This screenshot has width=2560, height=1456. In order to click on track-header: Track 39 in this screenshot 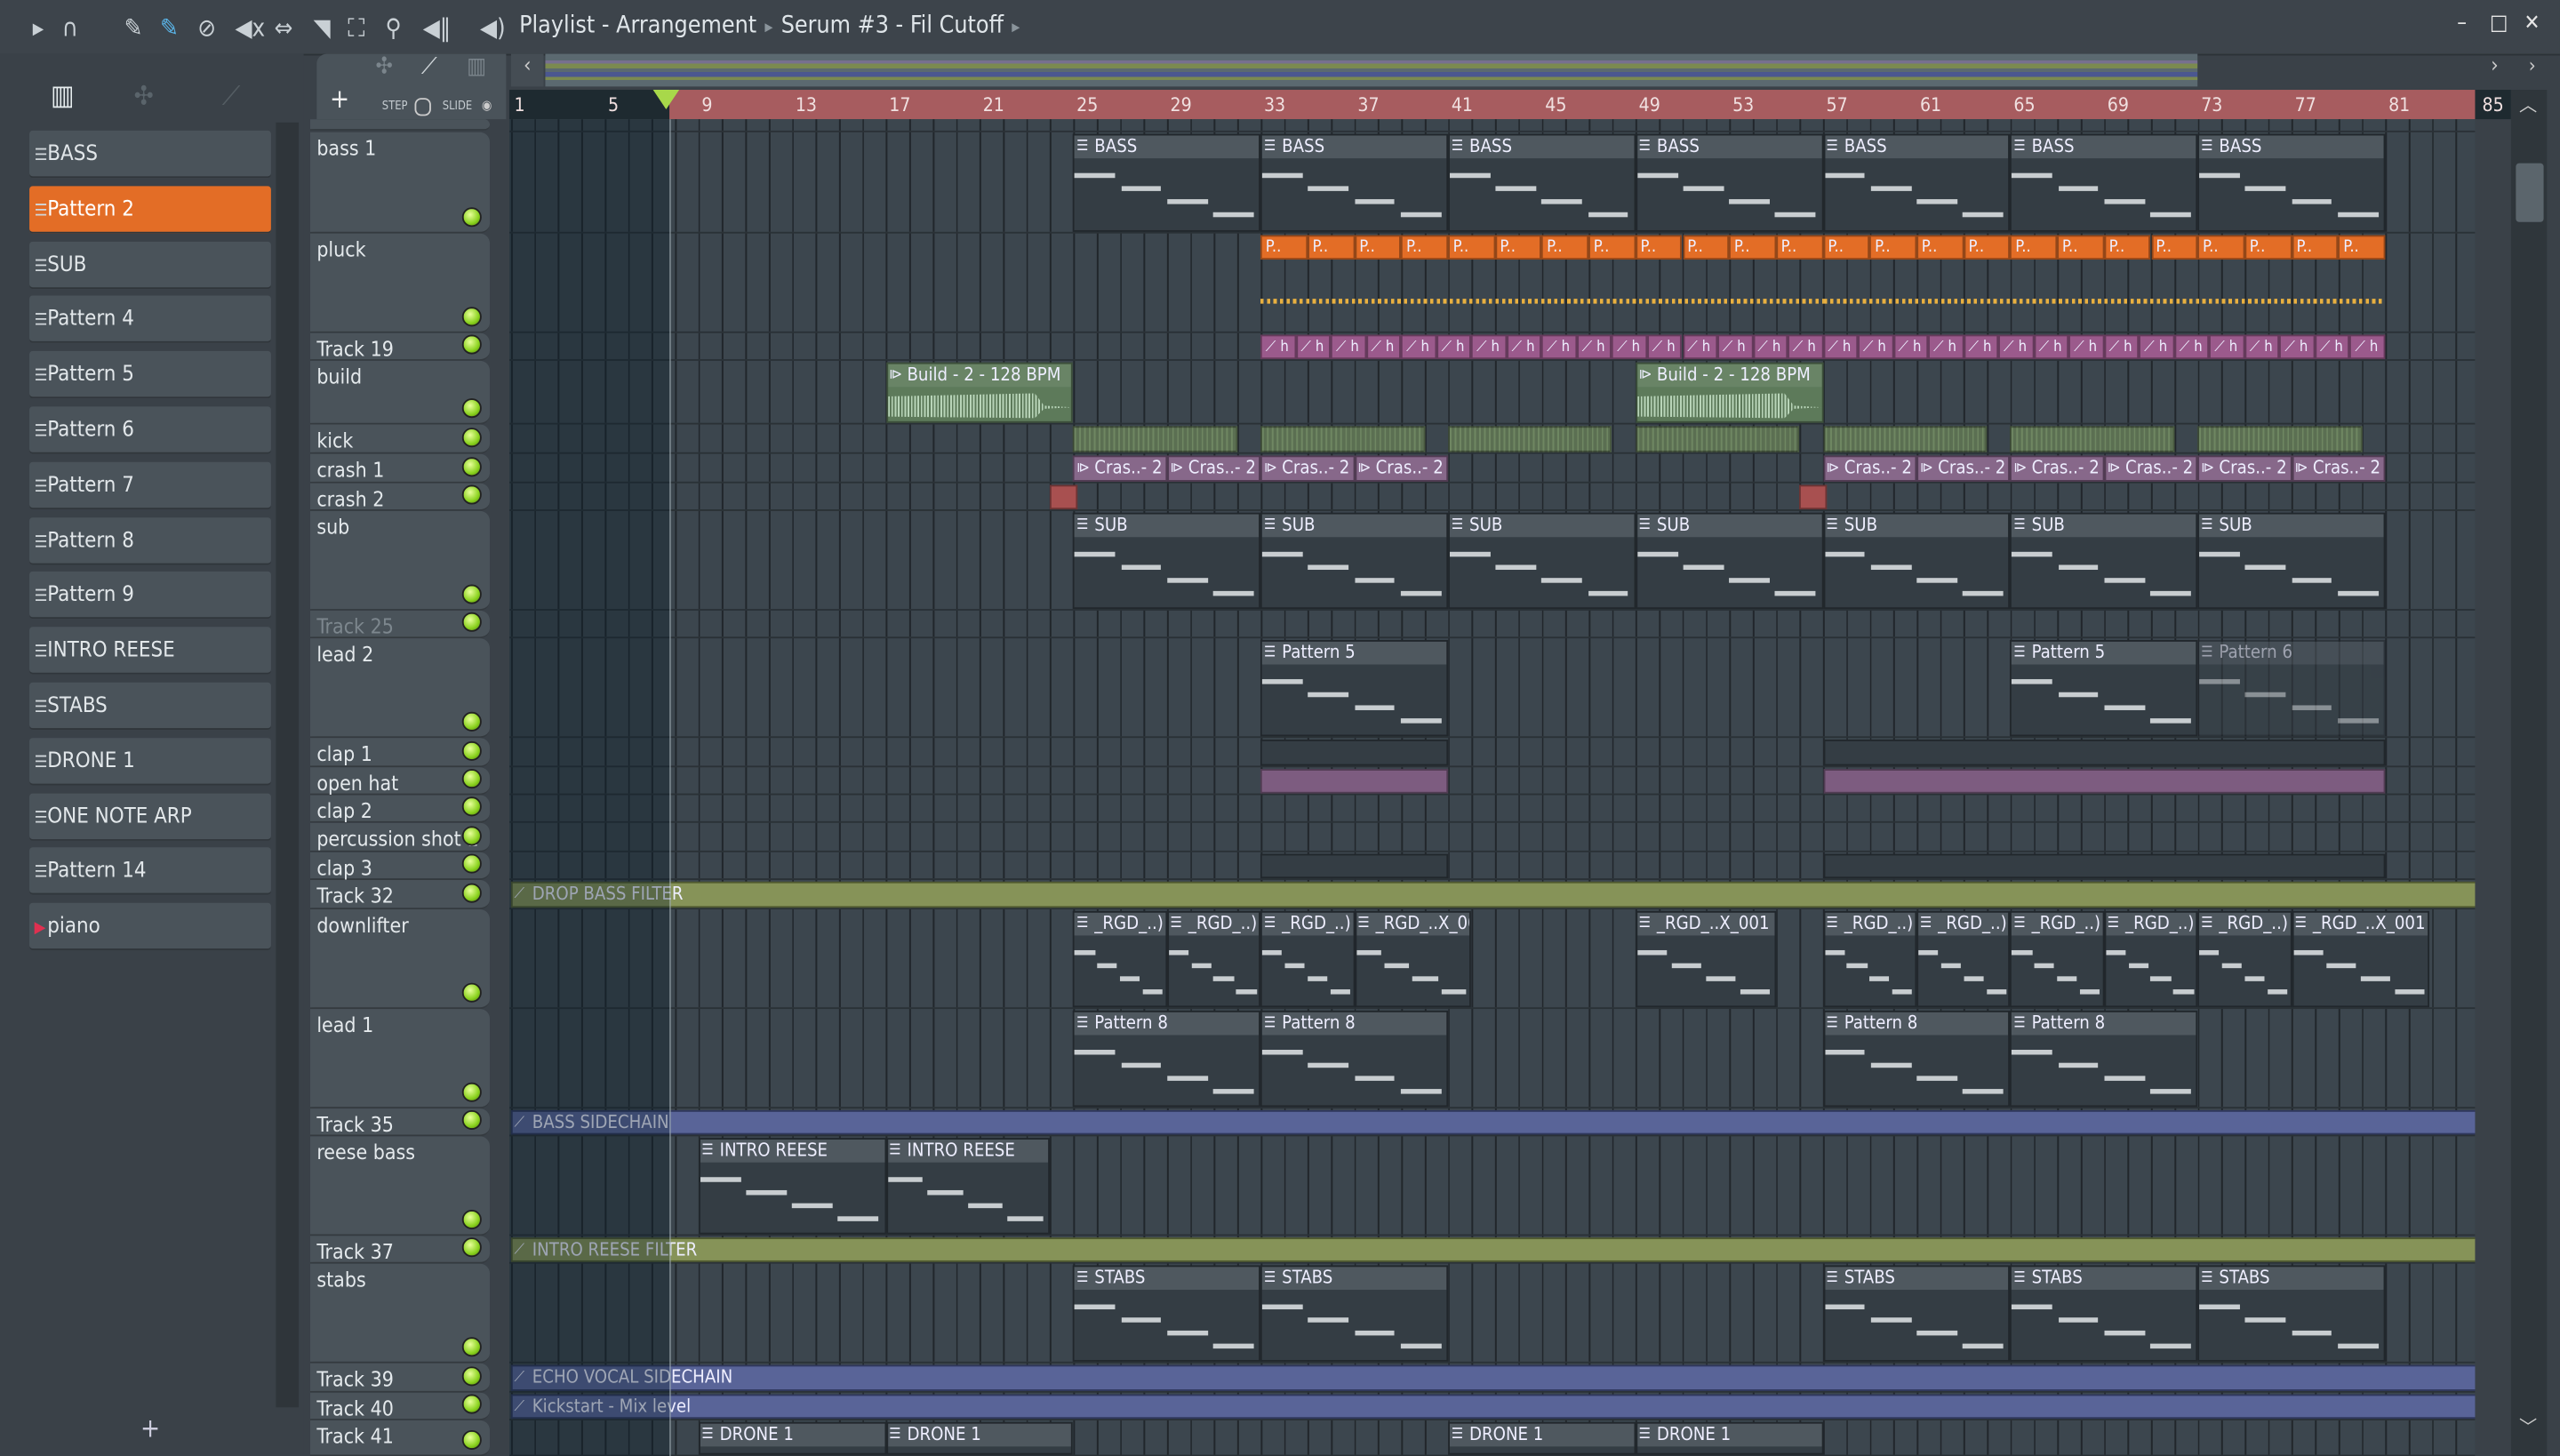, I will do `click(400, 1378)`.